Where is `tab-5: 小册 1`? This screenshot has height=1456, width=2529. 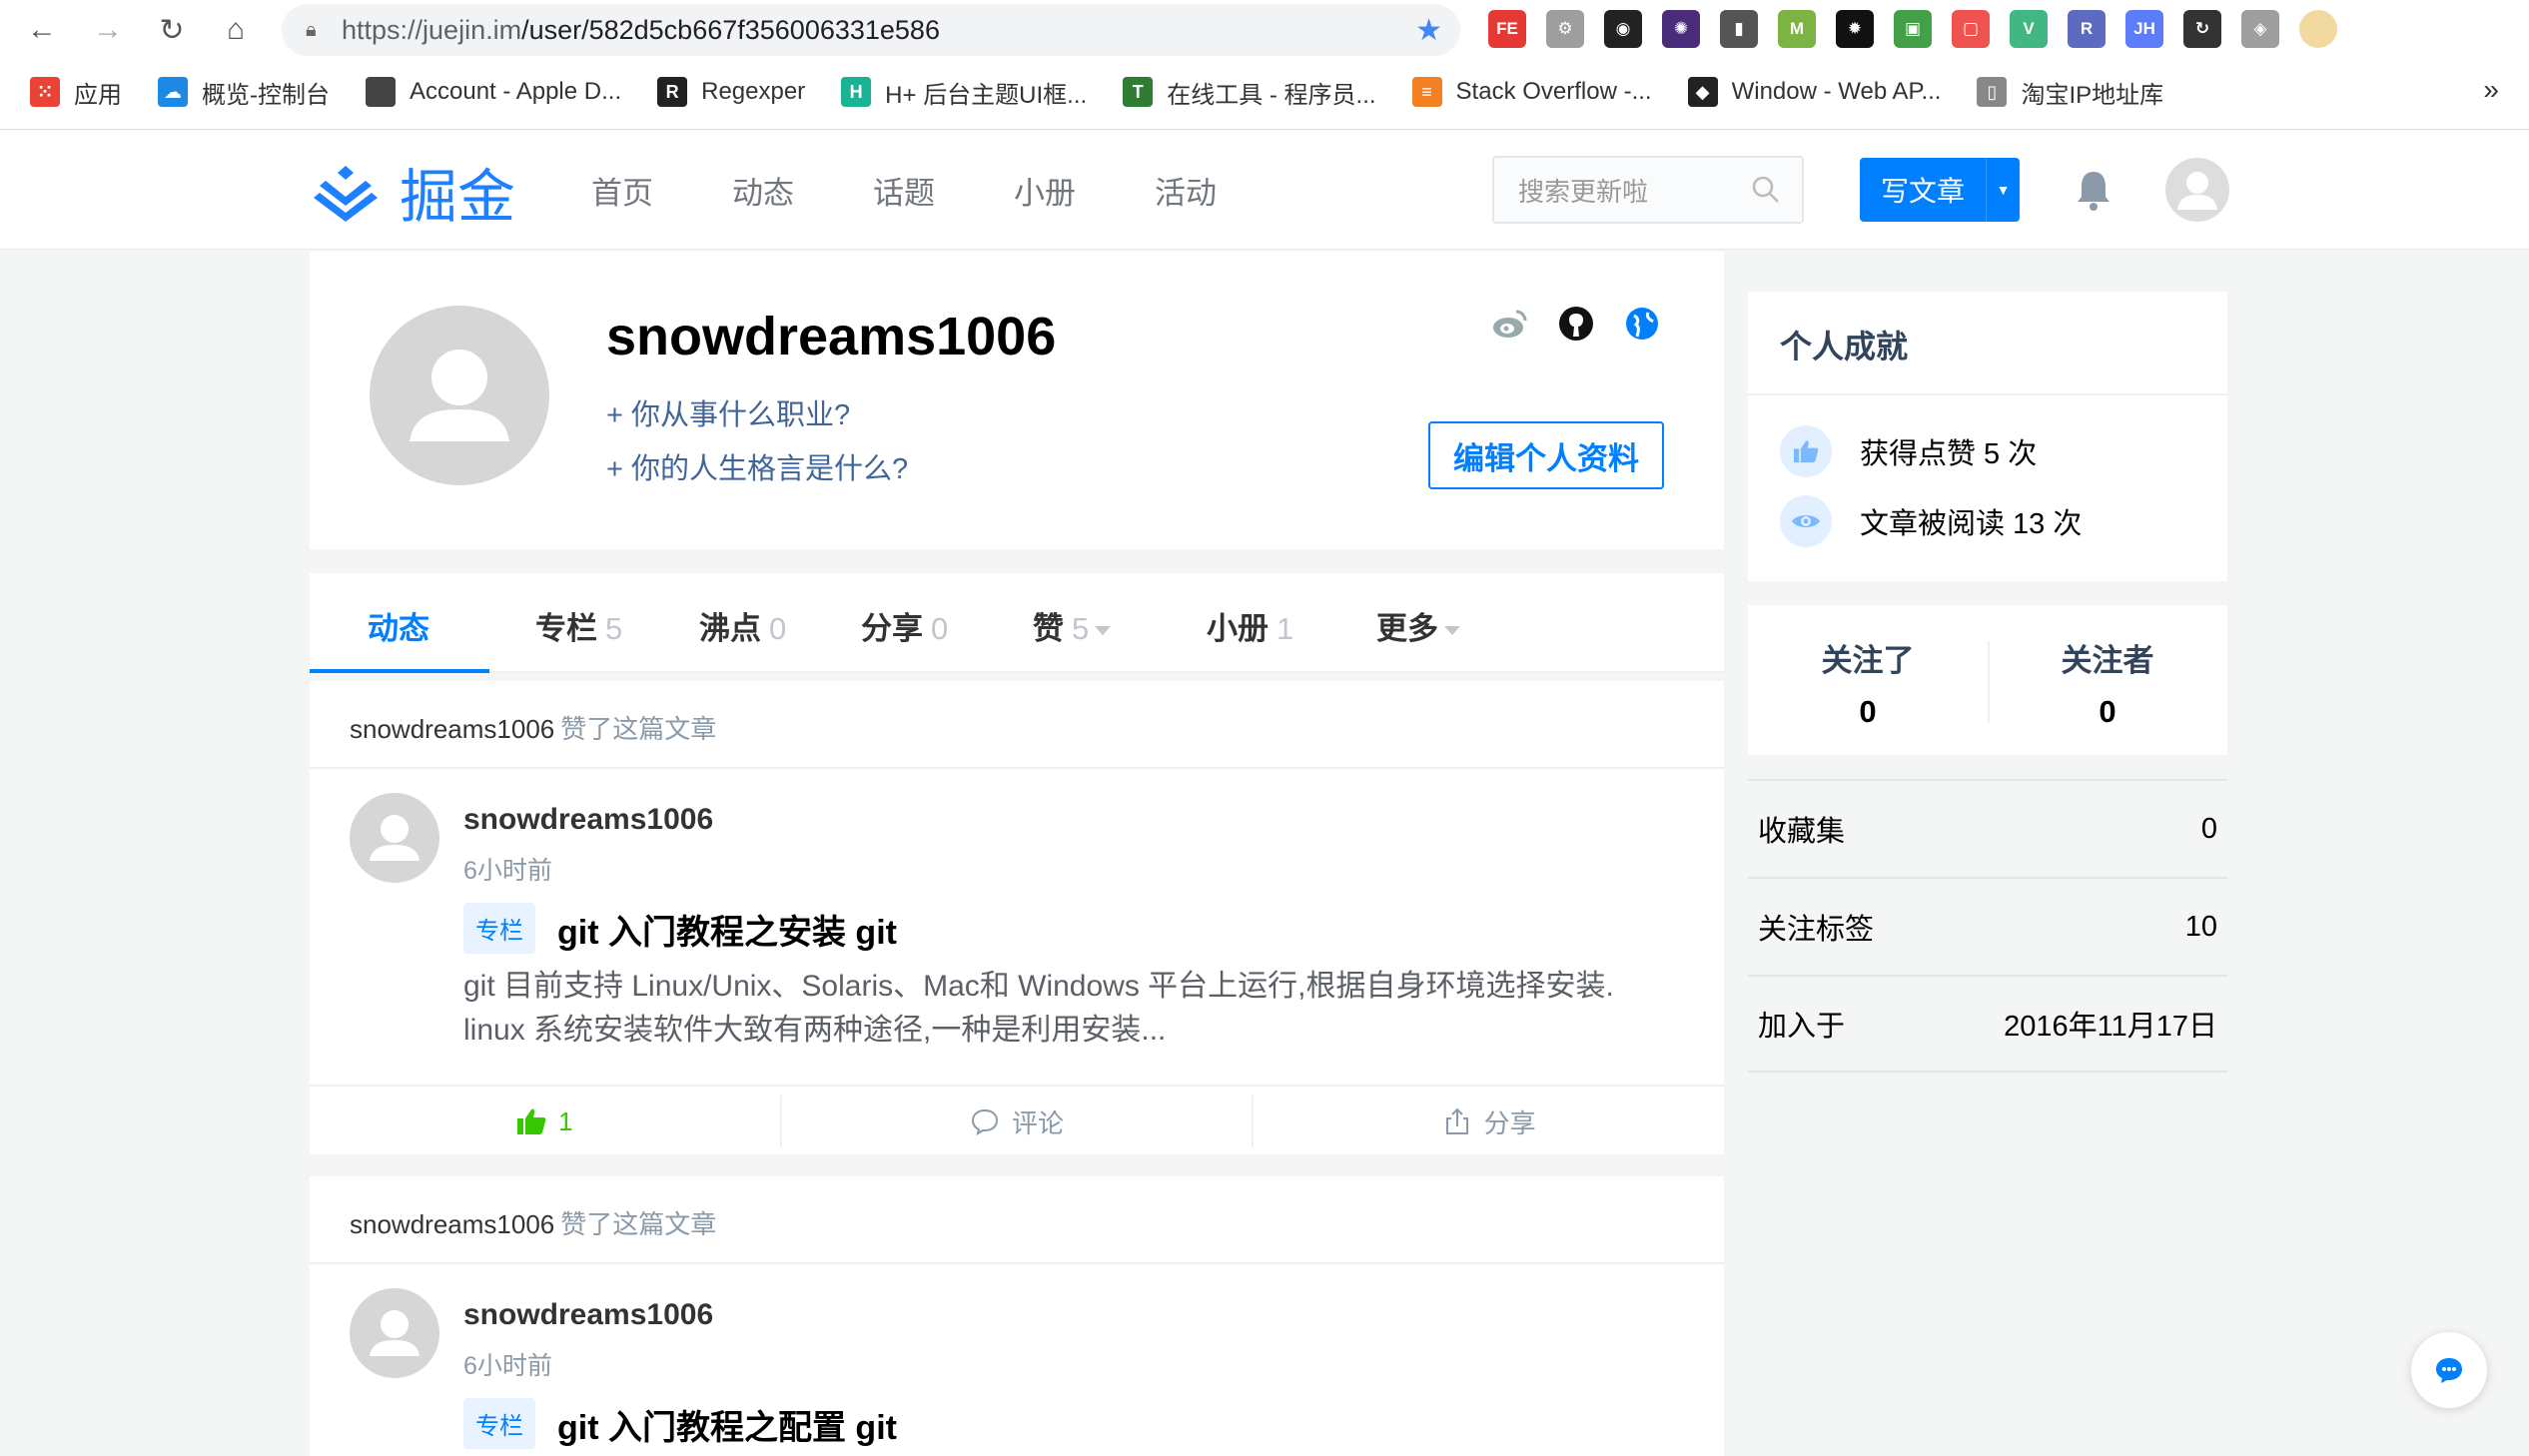
tab-5: 小册 1 is located at coordinates (1250, 625).